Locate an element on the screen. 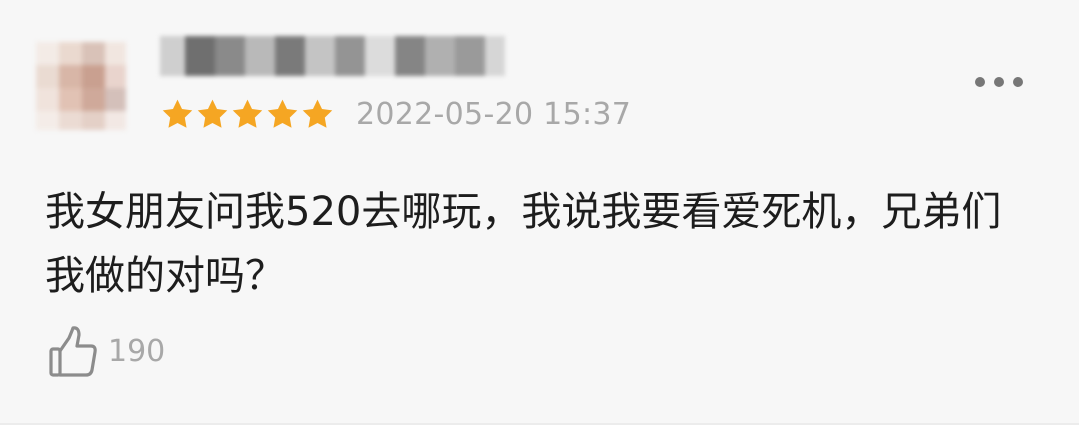  like-button: 190 is located at coordinates (106, 352).